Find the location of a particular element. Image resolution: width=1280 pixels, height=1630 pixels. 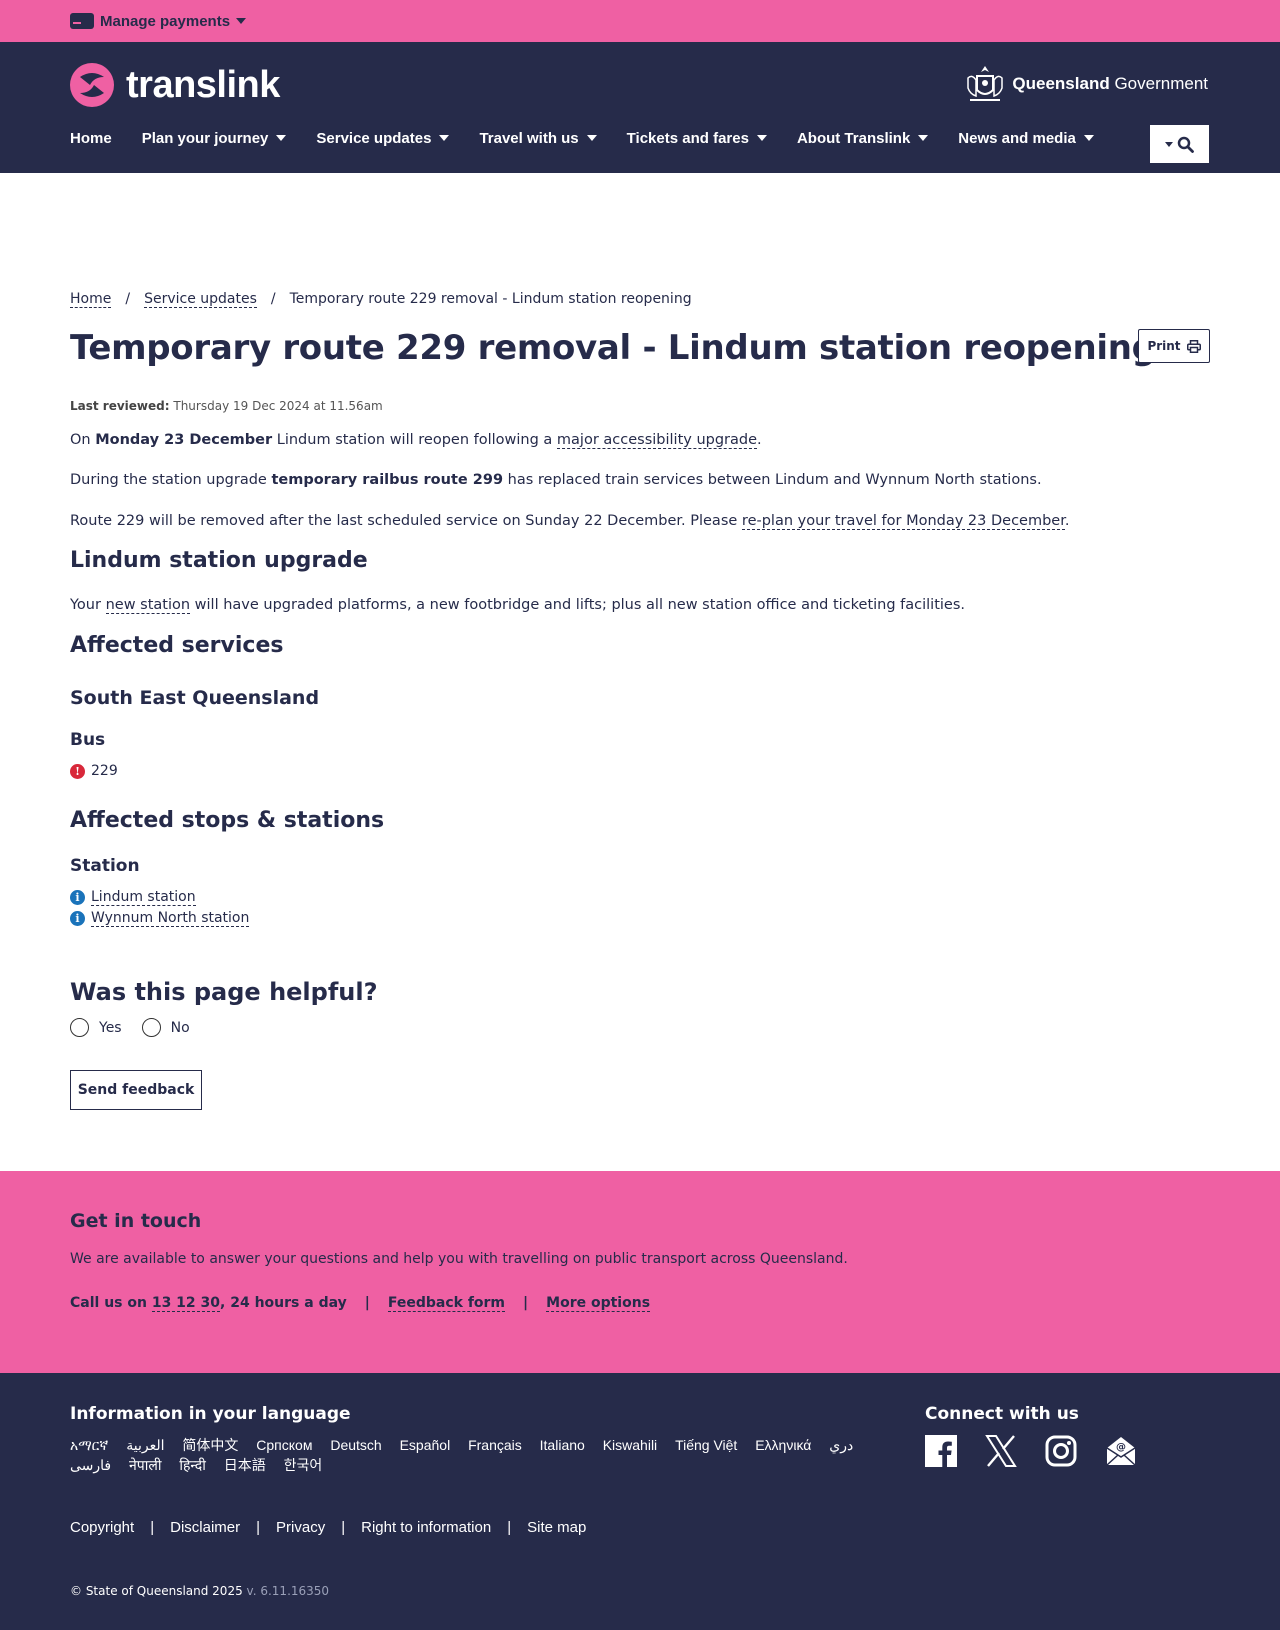

privacy-link: Privacy is located at coordinates (300, 1527).